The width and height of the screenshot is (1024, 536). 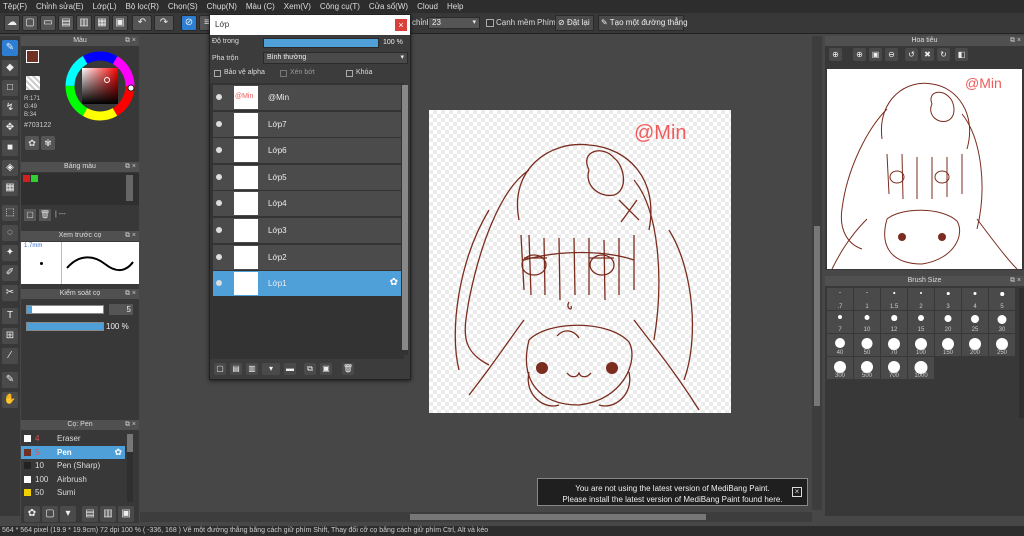 I want to click on layer-row: Lớp3, so click(x=307, y=231).